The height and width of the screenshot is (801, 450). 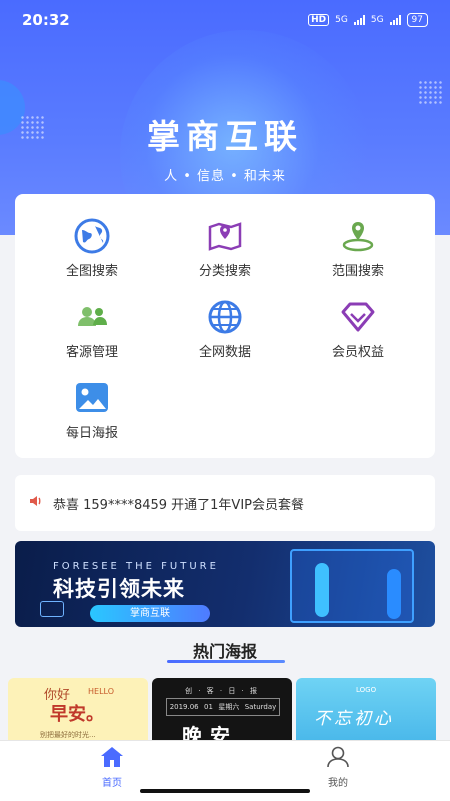 I want to click on grid-item-category-search: 分类搜索, so click(x=225, y=251).